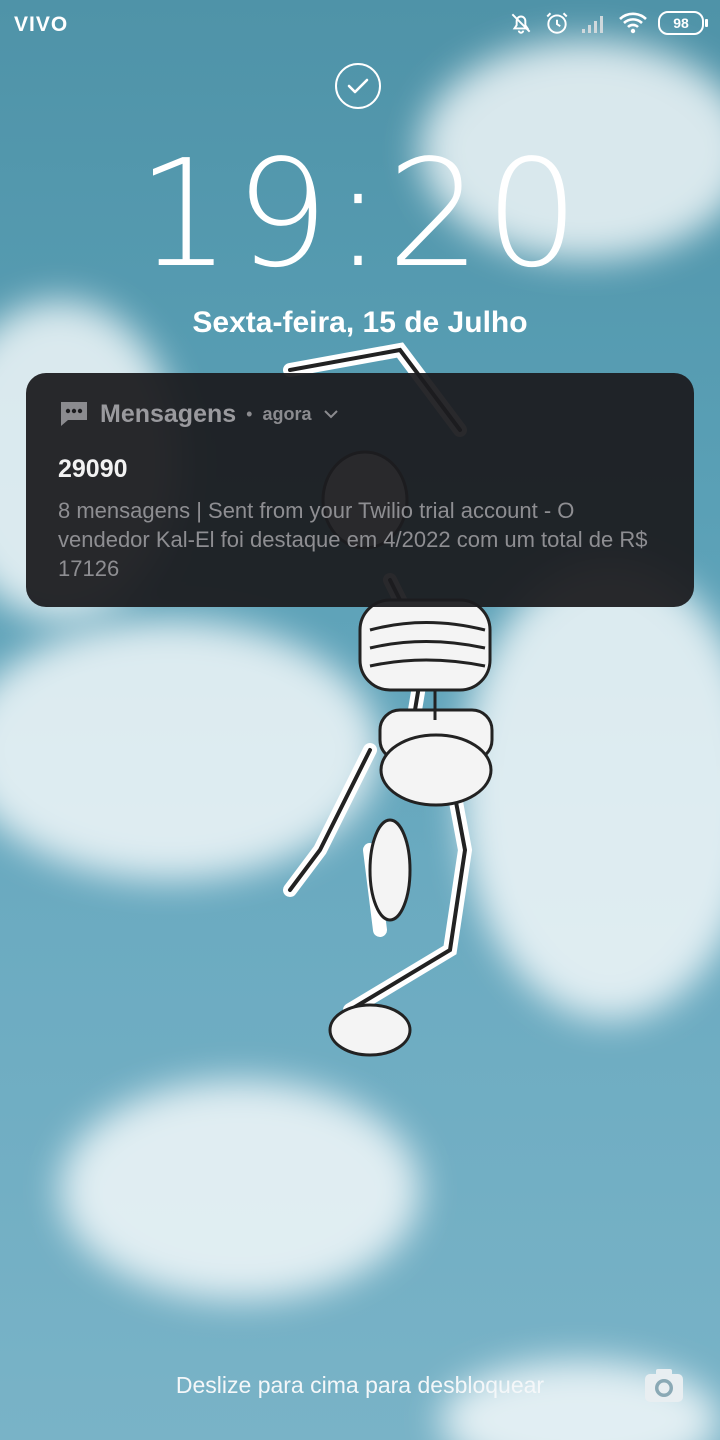 The width and height of the screenshot is (720, 1440). I want to click on notification-time: agora, so click(287, 413).